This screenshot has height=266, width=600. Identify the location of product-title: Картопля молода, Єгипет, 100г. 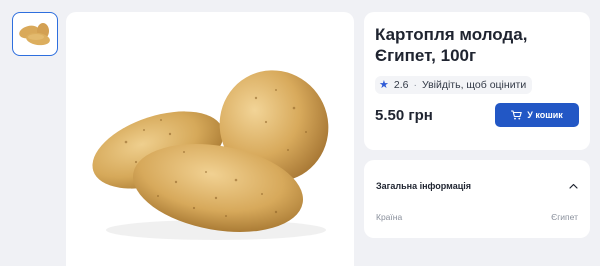
(451, 45).